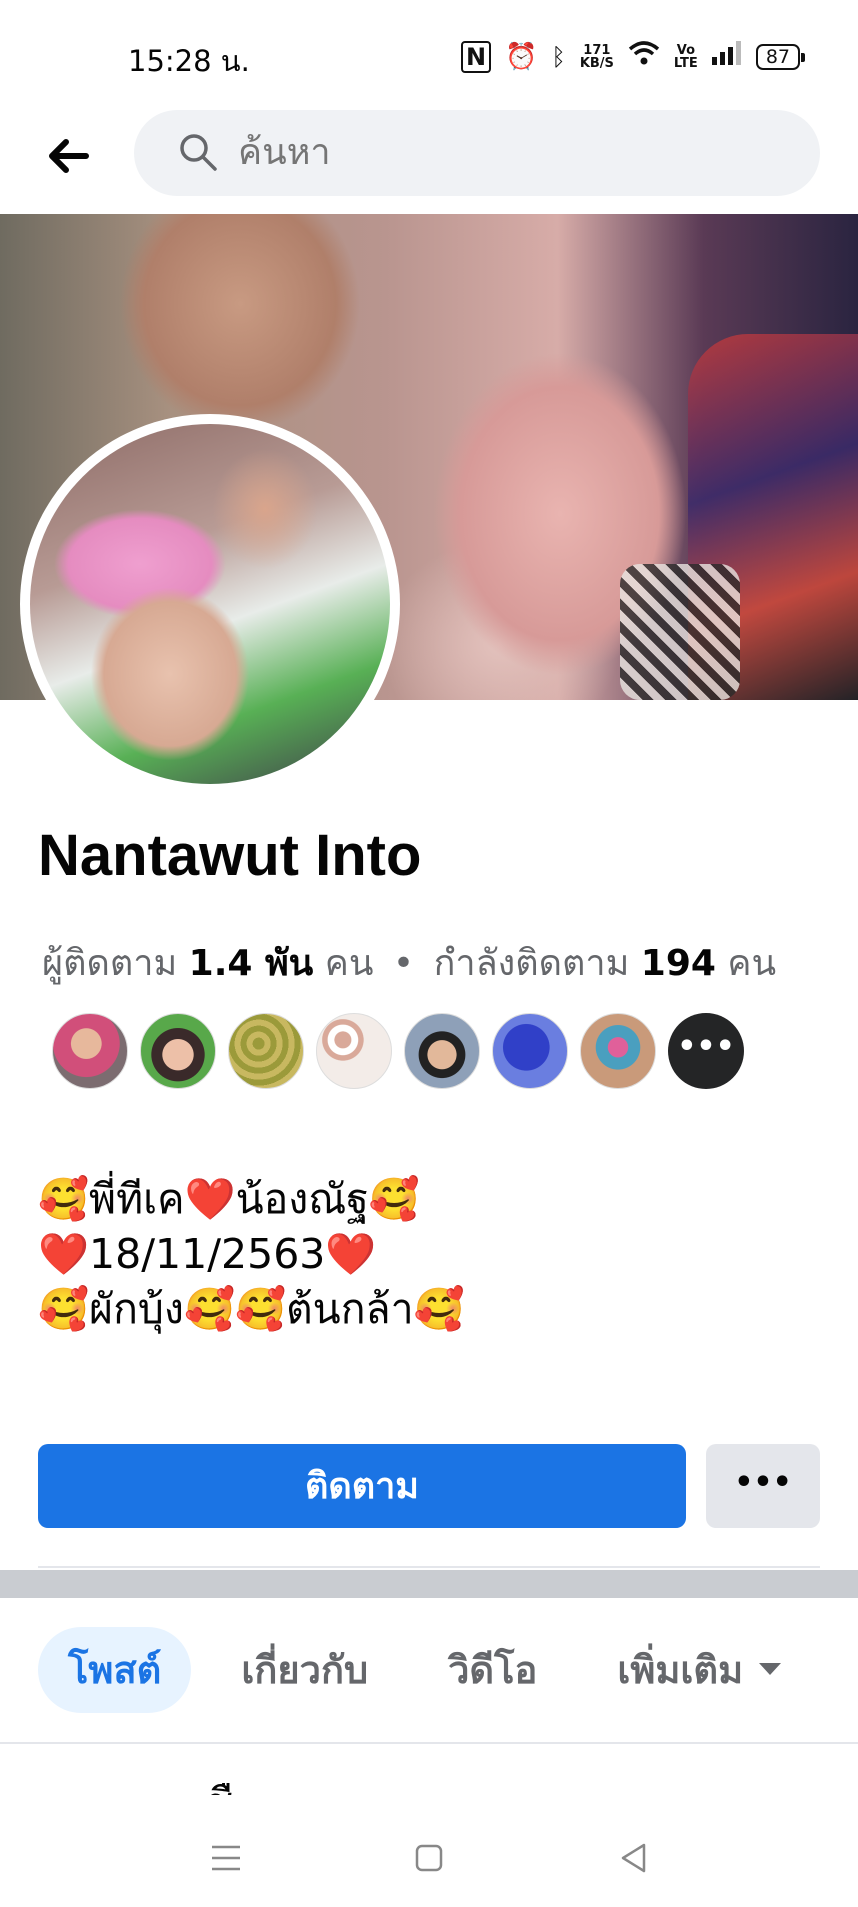 The height and width of the screenshot is (1907, 858). What do you see at coordinates (752, 963) in the screenshot?
I see `following-unit: คน` at bounding box center [752, 963].